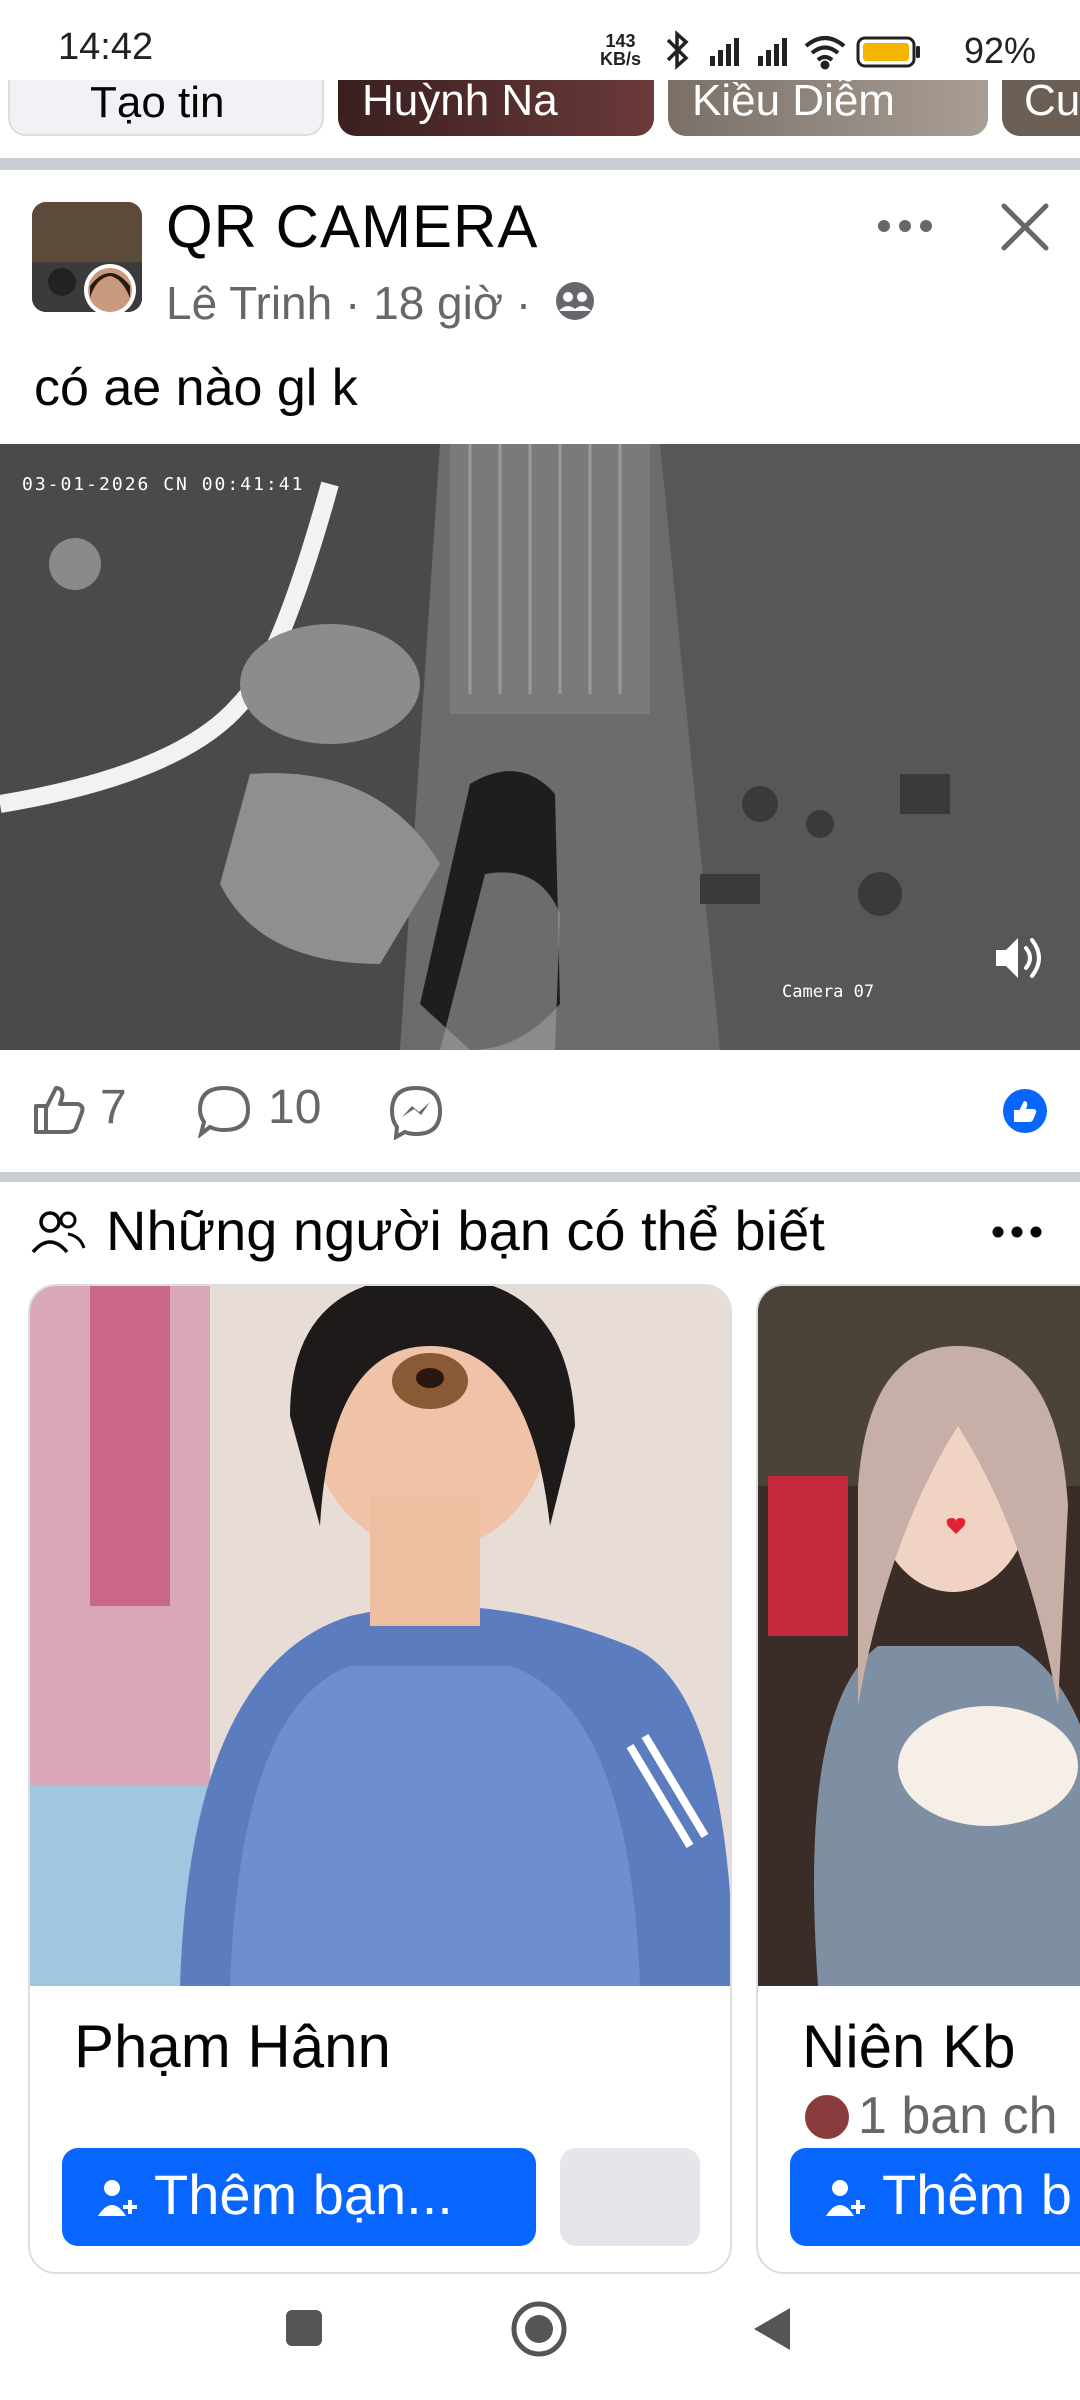 The height and width of the screenshot is (2400, 1080). What do you see at coordinates (163, 484) in the screenshot?
I see `video-timestamp: 03-01-2026 CN 00:41:41` at bounding box center [163, 484].